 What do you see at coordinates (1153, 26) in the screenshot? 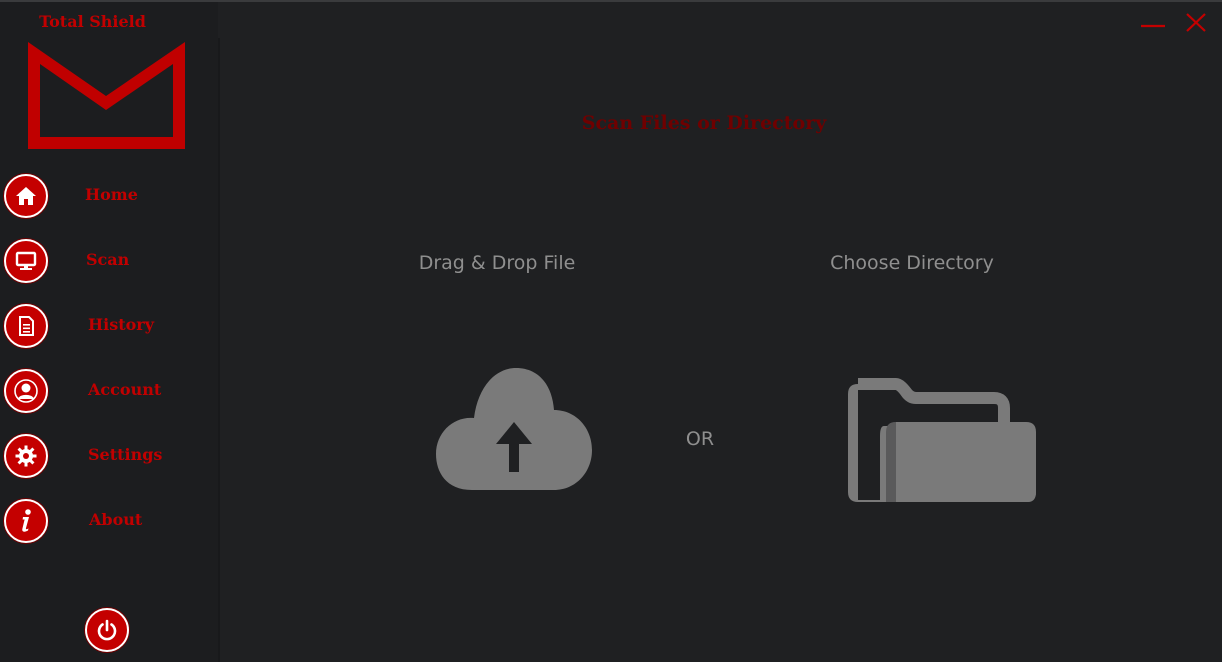
I see `minimize-icon` at bounding box center [1153, 26].